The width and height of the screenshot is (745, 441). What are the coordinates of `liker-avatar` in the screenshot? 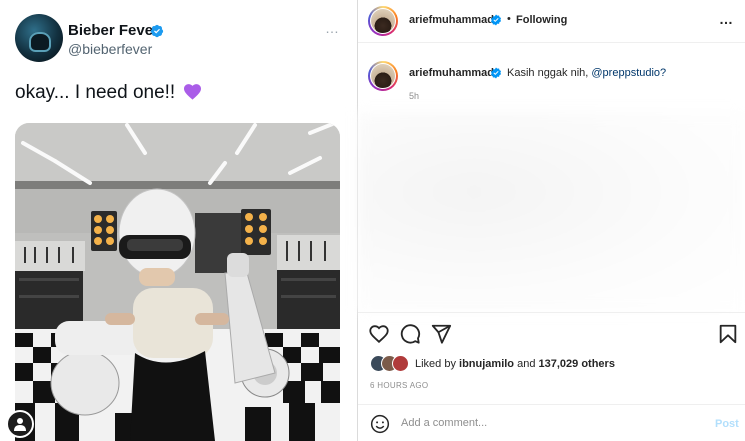 It's located at (400, 363).